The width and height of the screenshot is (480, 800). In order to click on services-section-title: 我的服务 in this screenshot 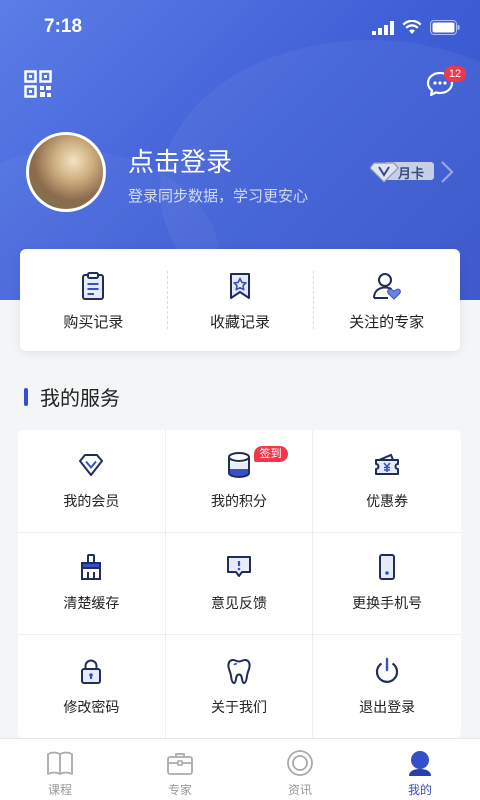, I will do `click(72, 396)`.